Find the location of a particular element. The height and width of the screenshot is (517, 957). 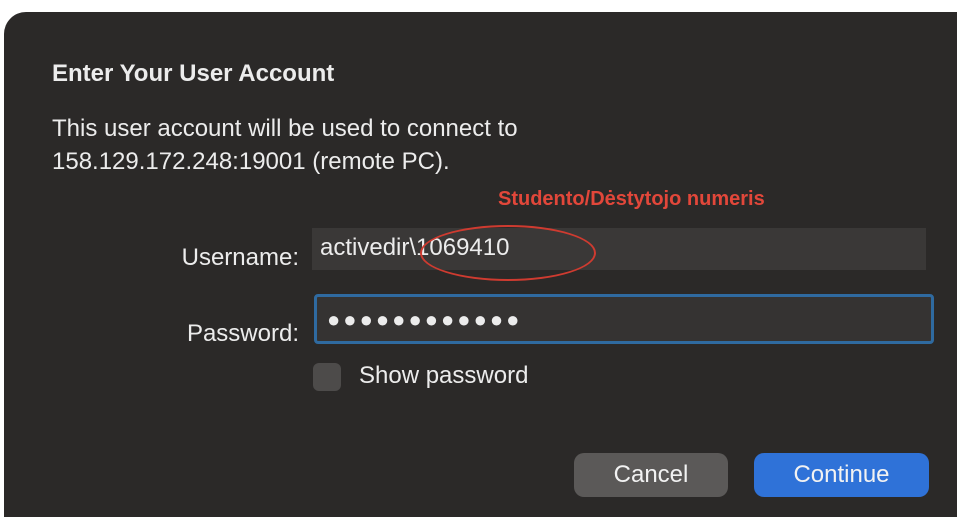

annotation-label: Studento/Dėstytojo numeris is located at coordinates (631, 199).